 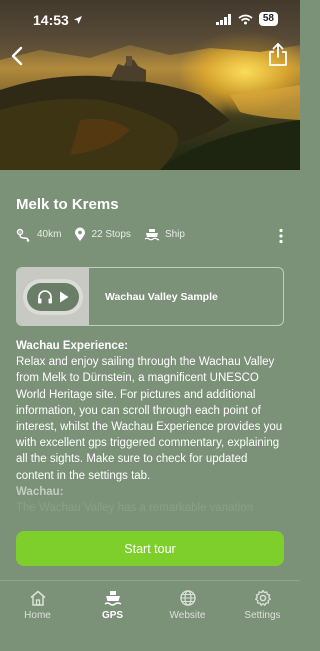 What do you see at coordinates (45, 296) in the screenshot?
I see `headphones-icon` at bounding box center [45, 296].